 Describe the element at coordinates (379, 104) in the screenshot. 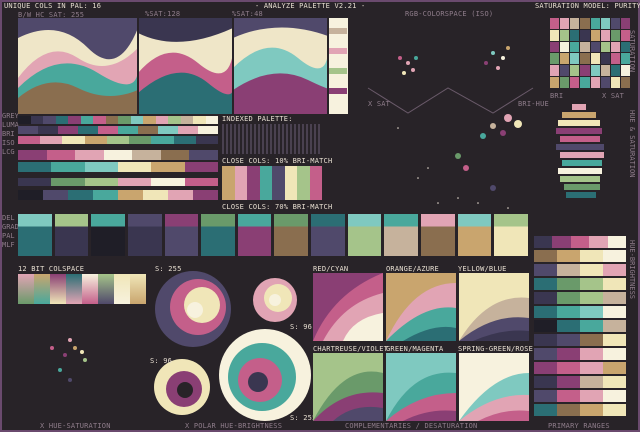

I see `colorspace-sat-label: X SAT` at that location.